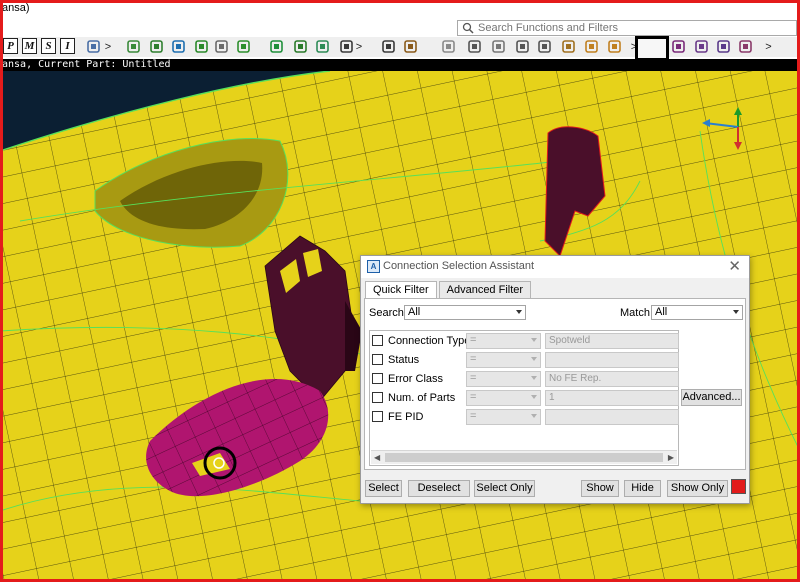 This screenshot has height=582, width=800. I want to click on error-class-checkbox, so click(377, 378).